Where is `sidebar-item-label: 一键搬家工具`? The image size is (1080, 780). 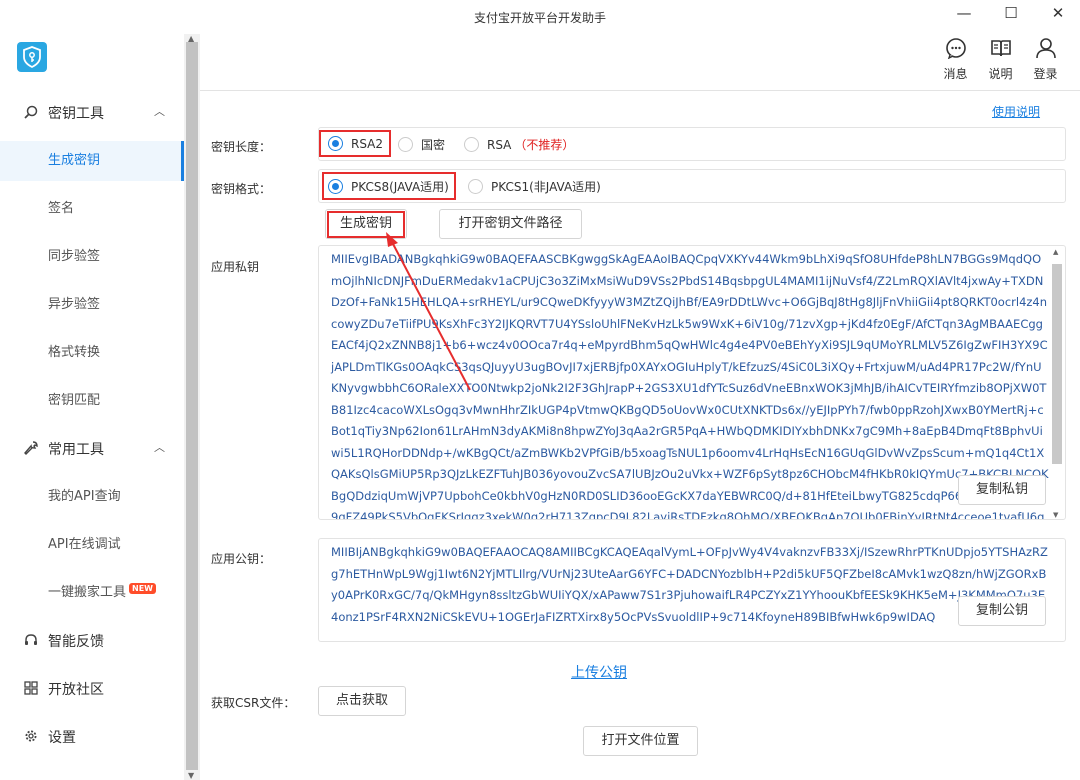 sidebar-item-label: 一键搬家工具 is located at coordinates (87, 592).